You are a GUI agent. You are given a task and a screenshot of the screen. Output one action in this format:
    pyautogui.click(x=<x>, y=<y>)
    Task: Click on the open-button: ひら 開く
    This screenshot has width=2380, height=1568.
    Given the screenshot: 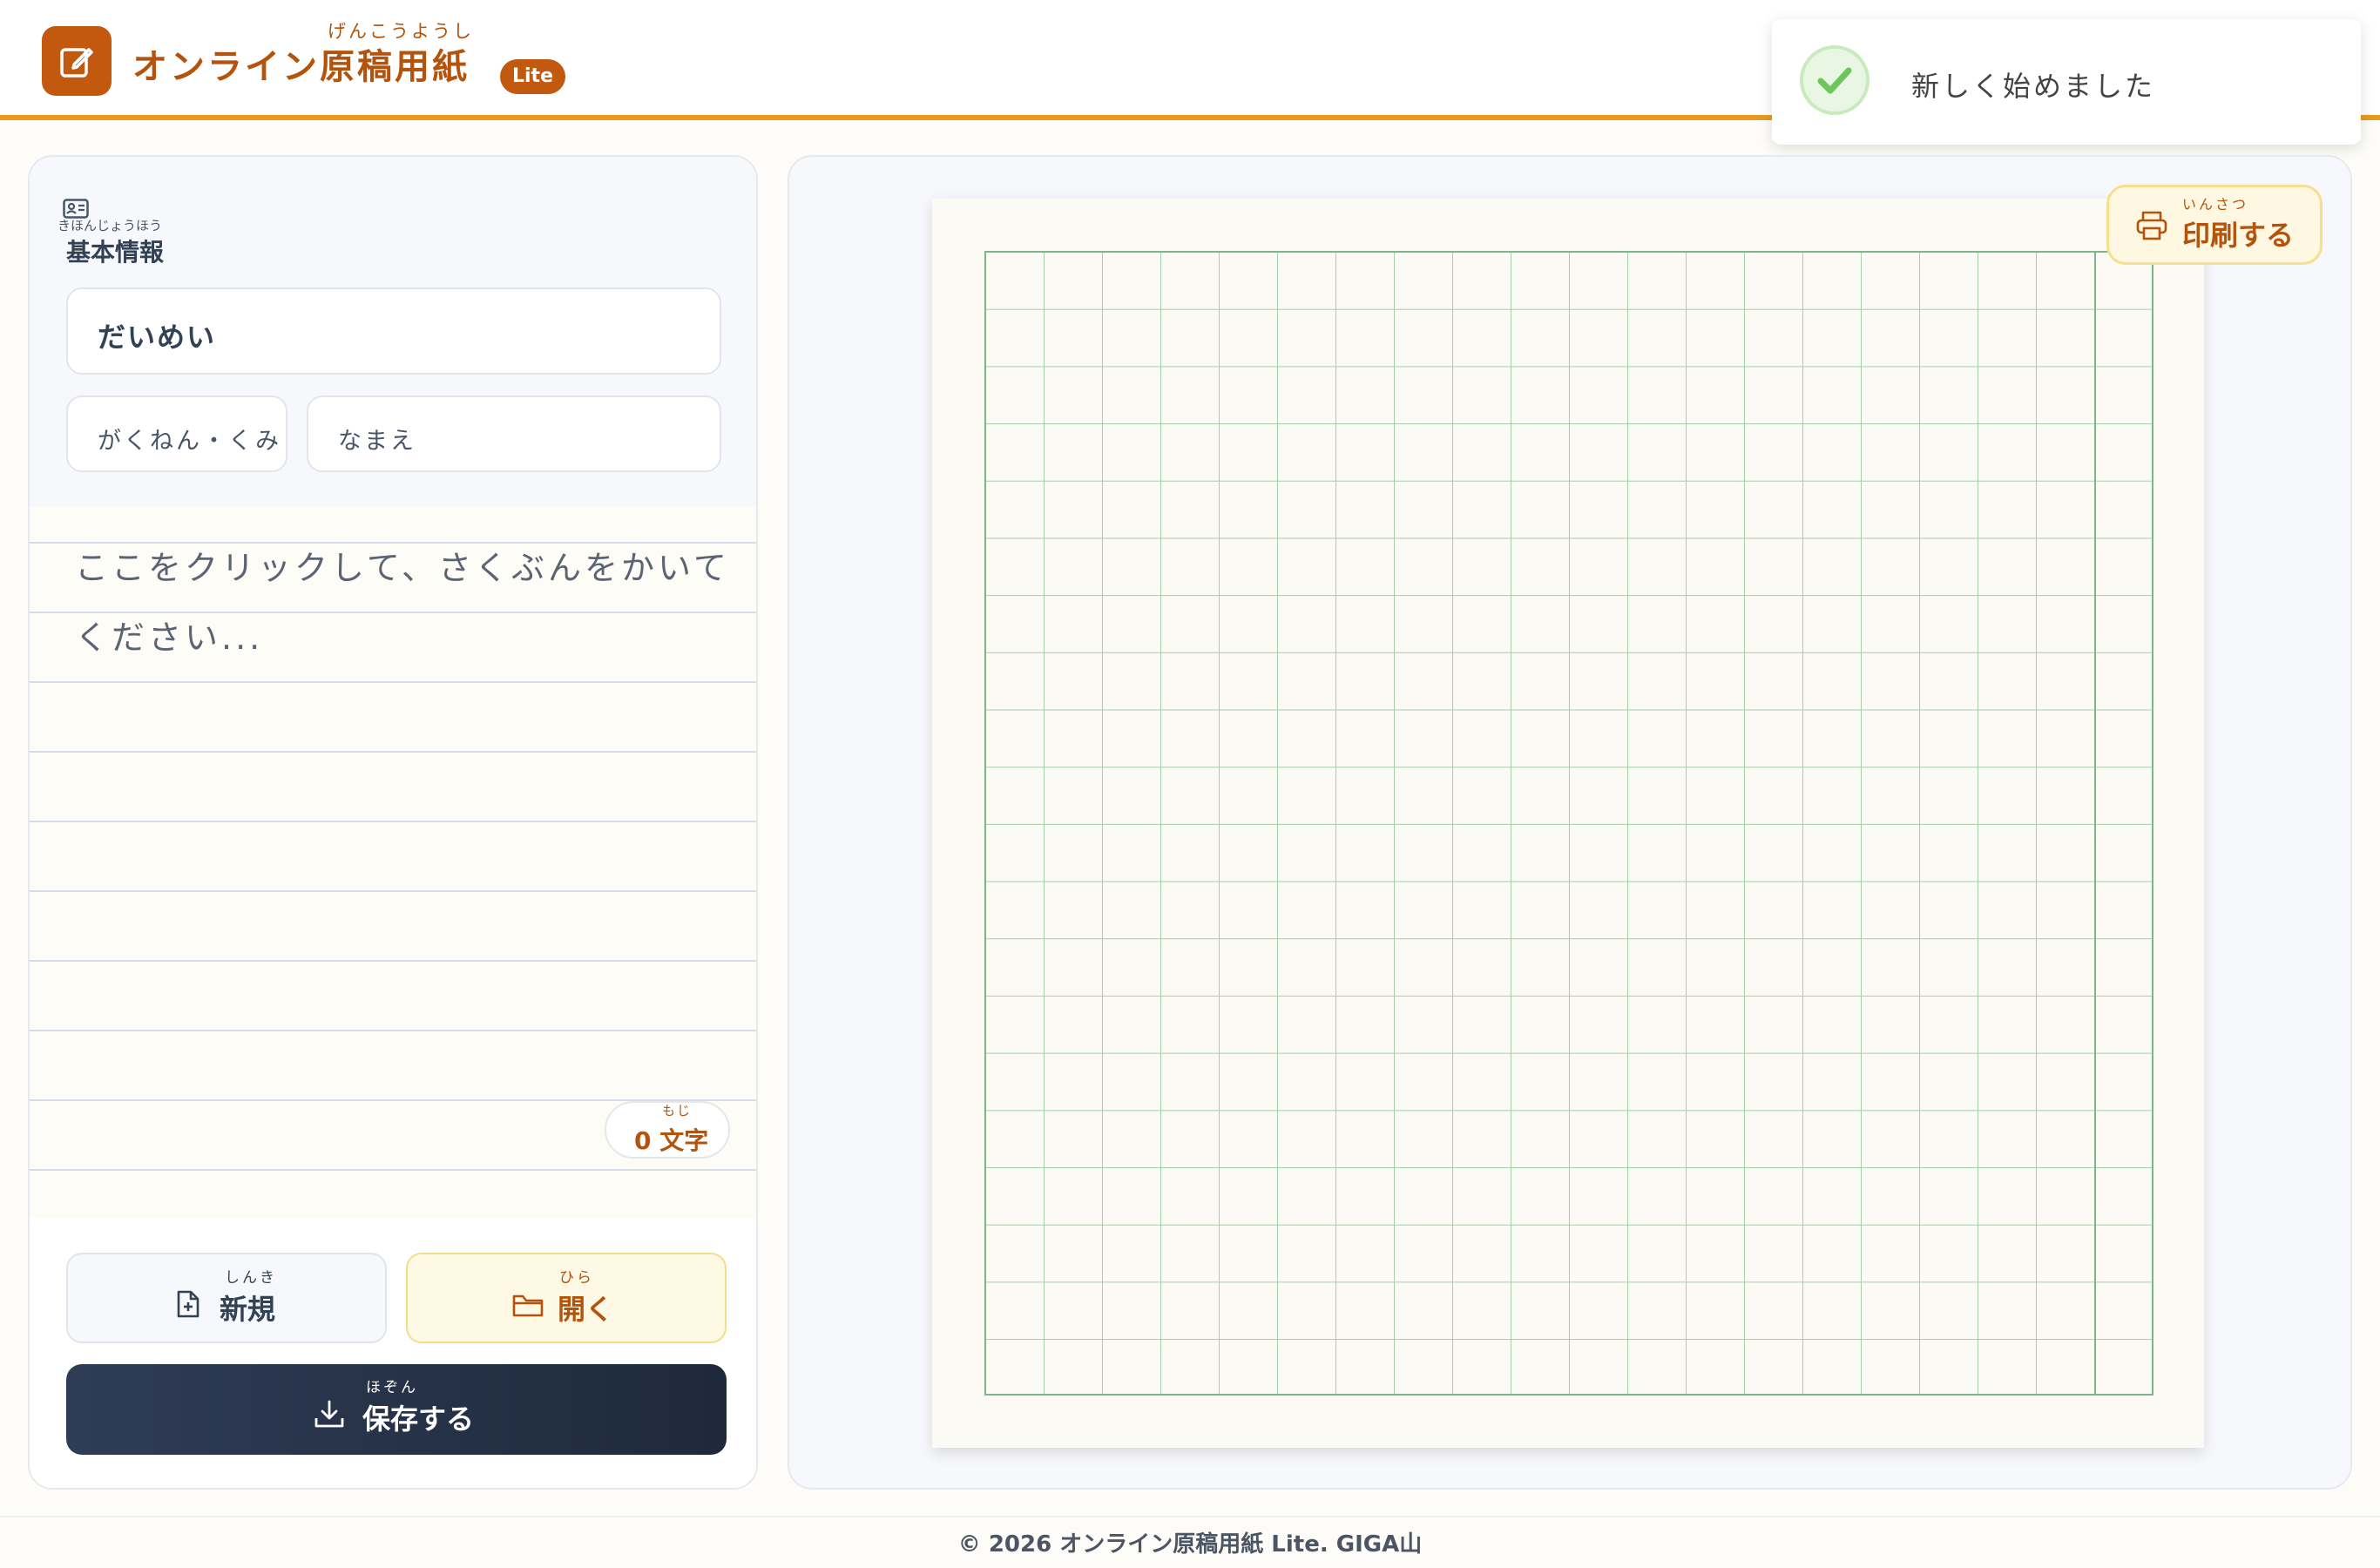 What is the action you would take?
    pyautogui.click(x=566, y=1298)
    